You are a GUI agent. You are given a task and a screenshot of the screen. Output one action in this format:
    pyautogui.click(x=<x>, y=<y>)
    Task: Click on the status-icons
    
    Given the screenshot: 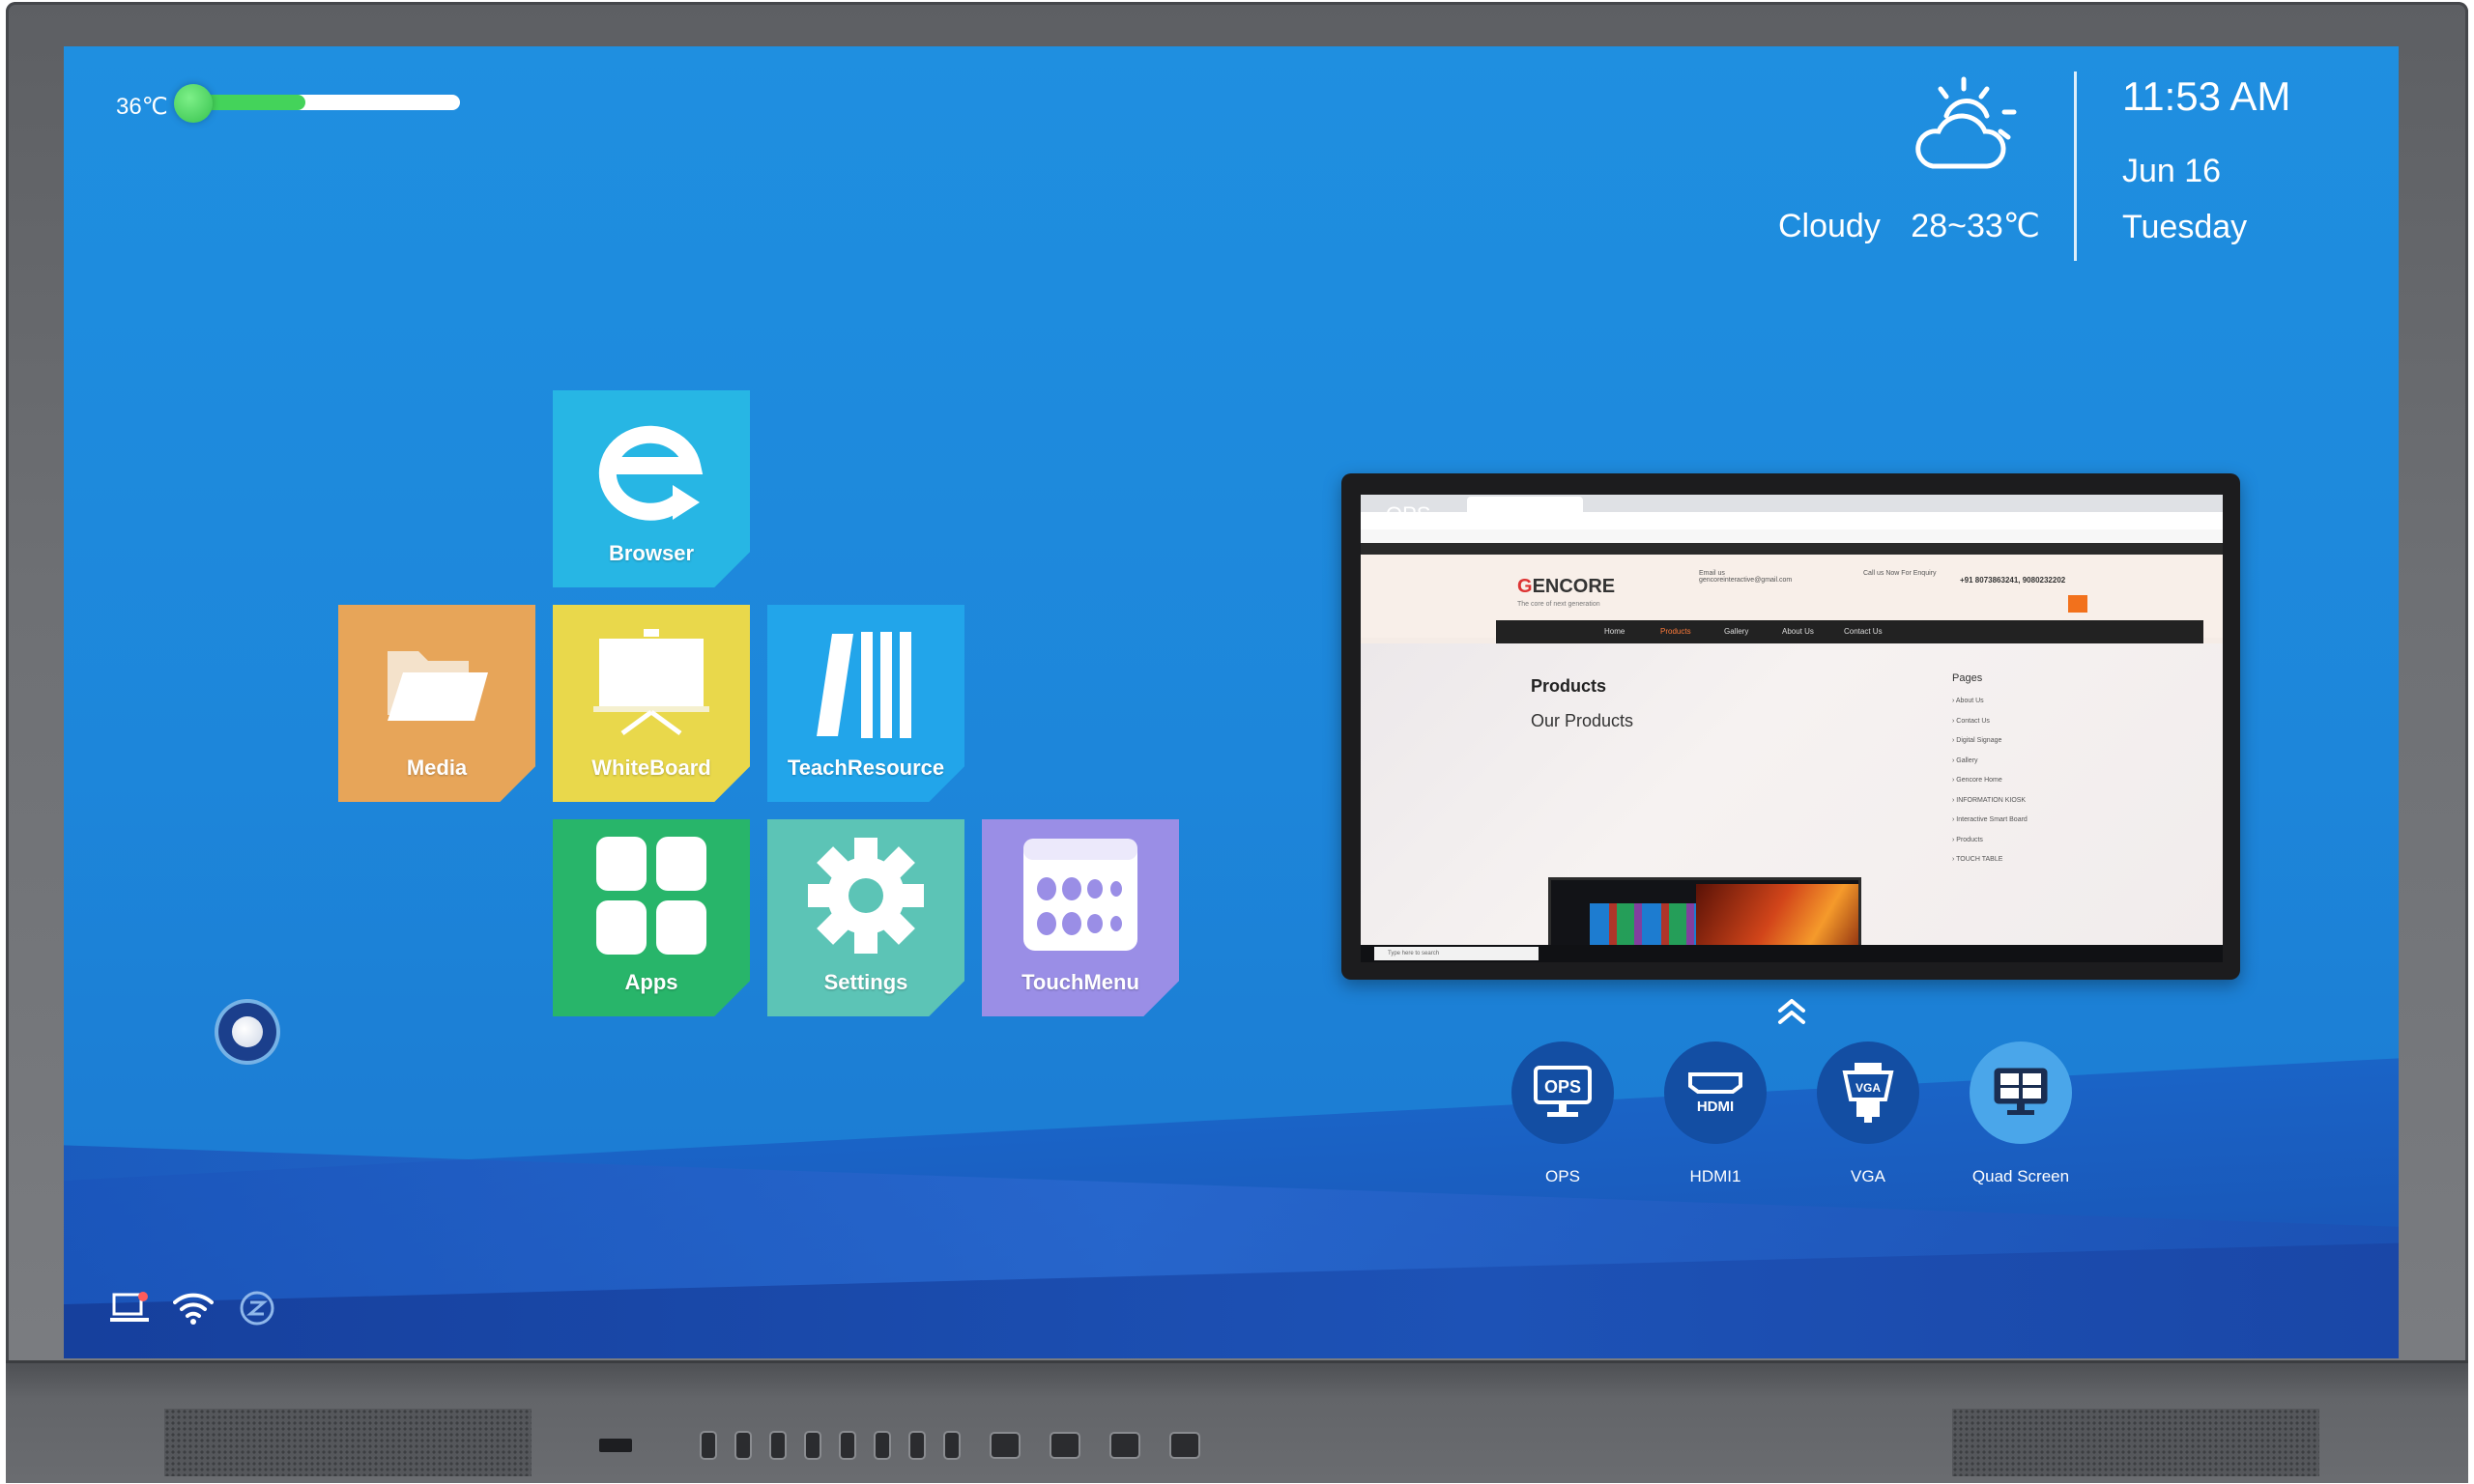 What is the action you would take?
    pyautogui.click(x=193, y=1308)
    